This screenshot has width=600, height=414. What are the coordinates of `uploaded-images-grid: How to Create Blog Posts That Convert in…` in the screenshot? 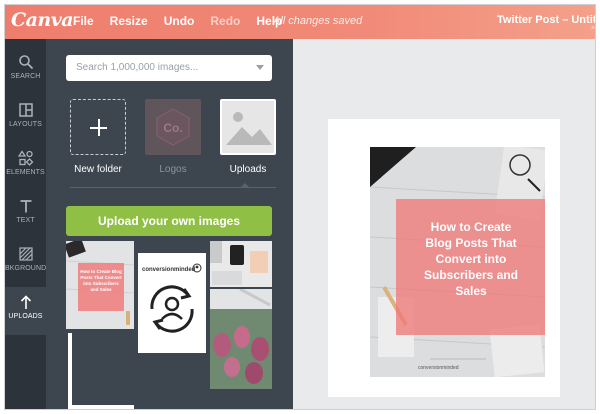 It's located at (169, 325).